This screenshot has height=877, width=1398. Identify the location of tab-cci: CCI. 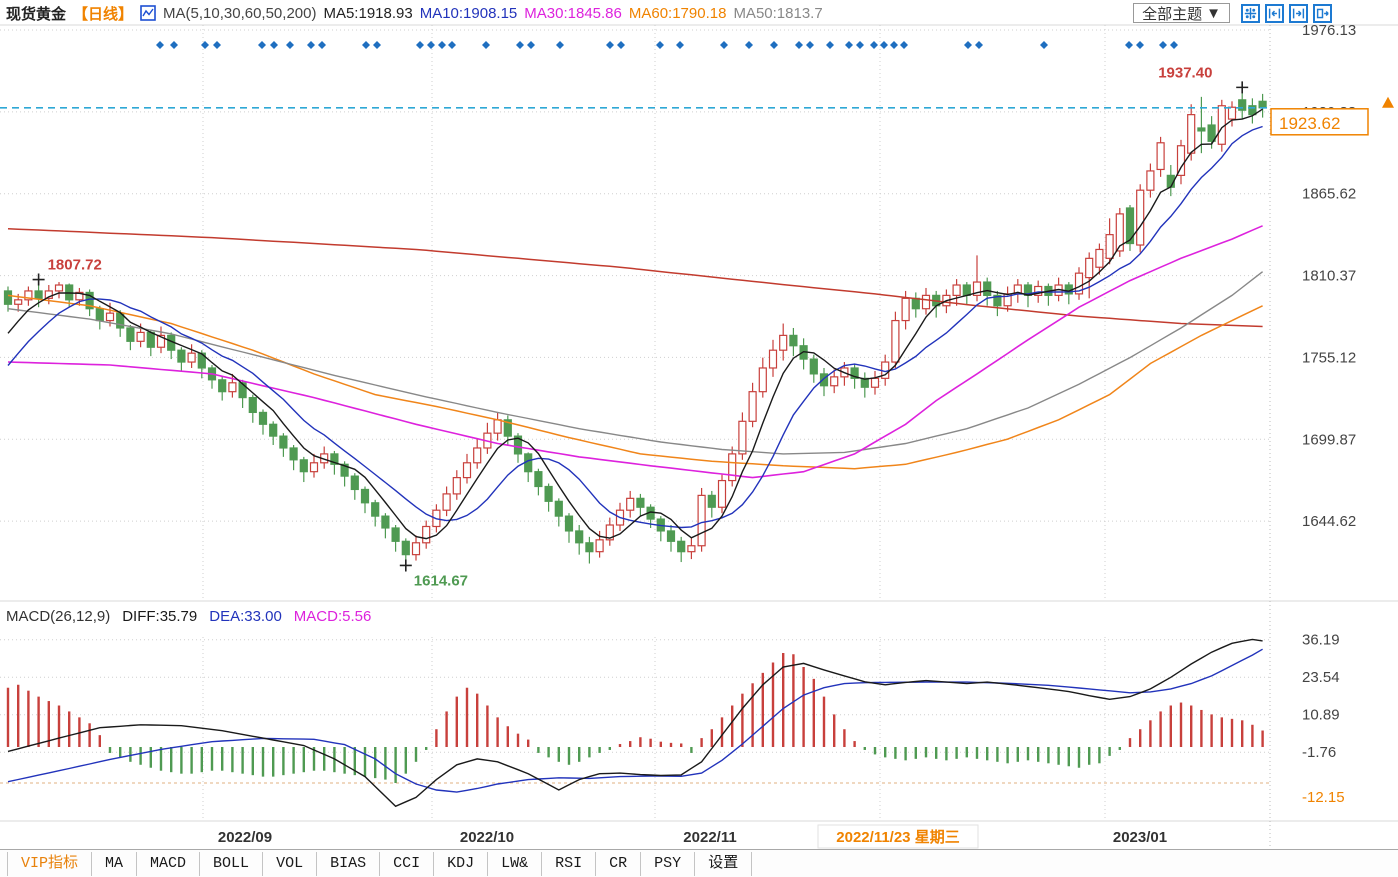
(407, 863).